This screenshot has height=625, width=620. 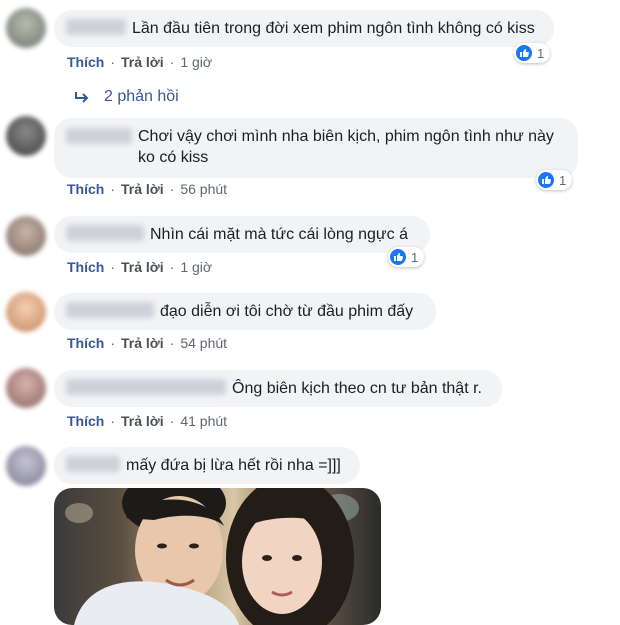 What do you see at coordinates (233, 465) in the screenshot?
I see `comment-text: mấy đứa bị lừa hết rồi nha =]]]` at bounding box center [233, 465].